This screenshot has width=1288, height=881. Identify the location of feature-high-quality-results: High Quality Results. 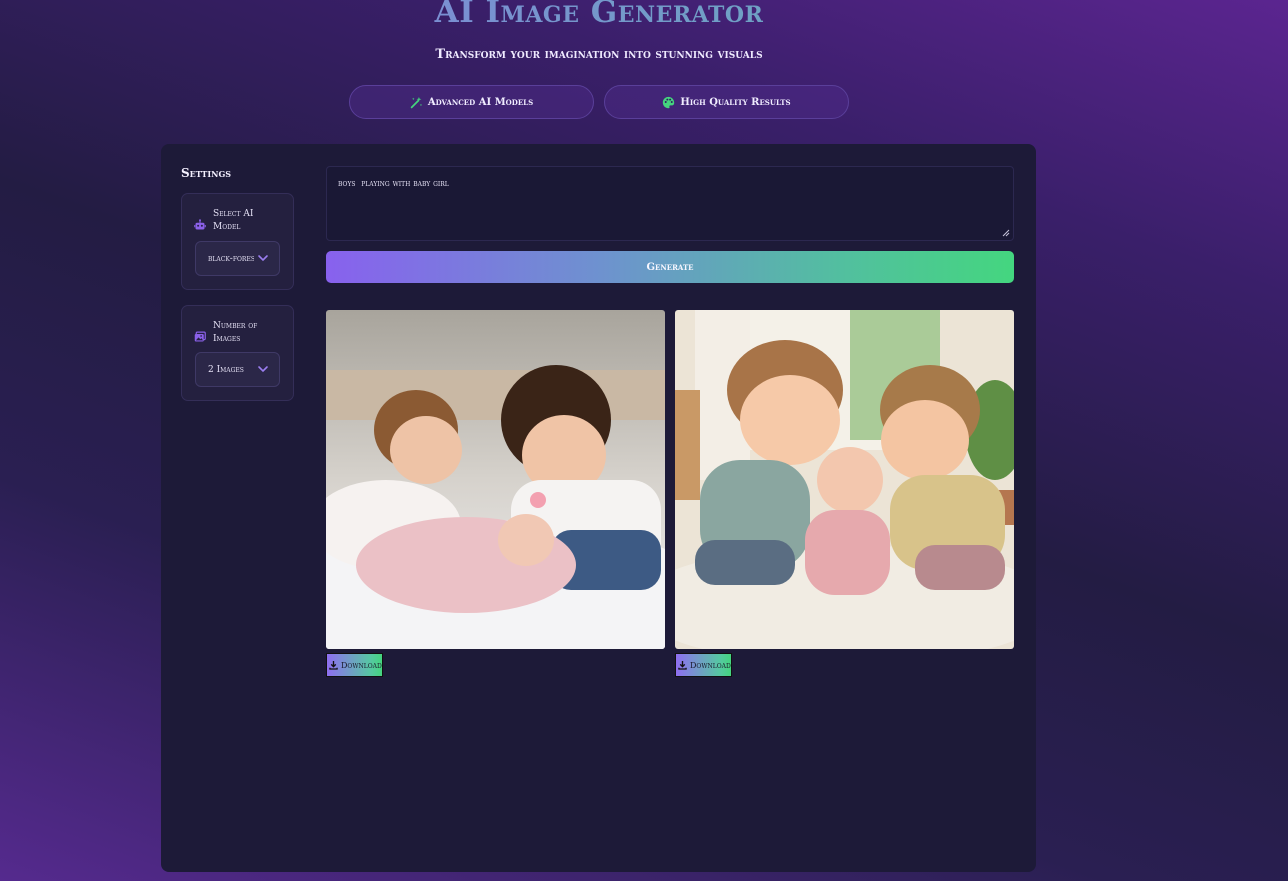
(726, 102).